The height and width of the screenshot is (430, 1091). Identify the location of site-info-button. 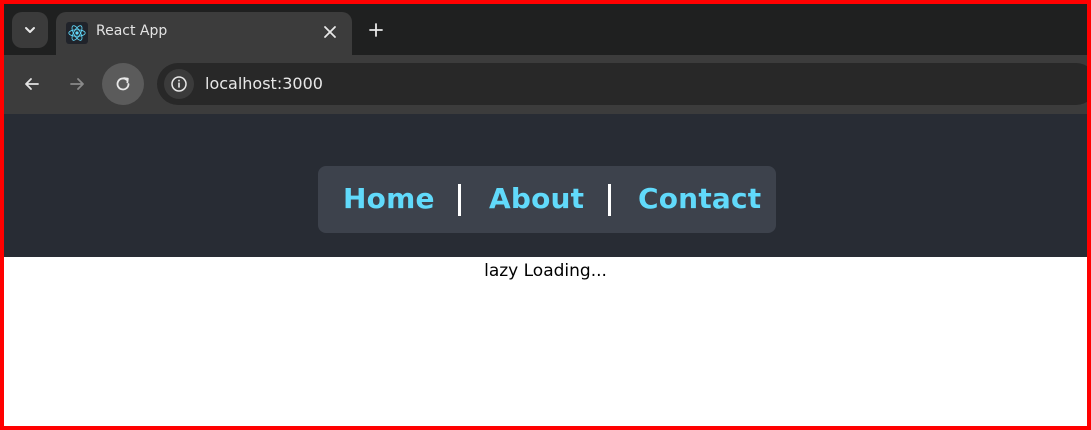
(179, 84).